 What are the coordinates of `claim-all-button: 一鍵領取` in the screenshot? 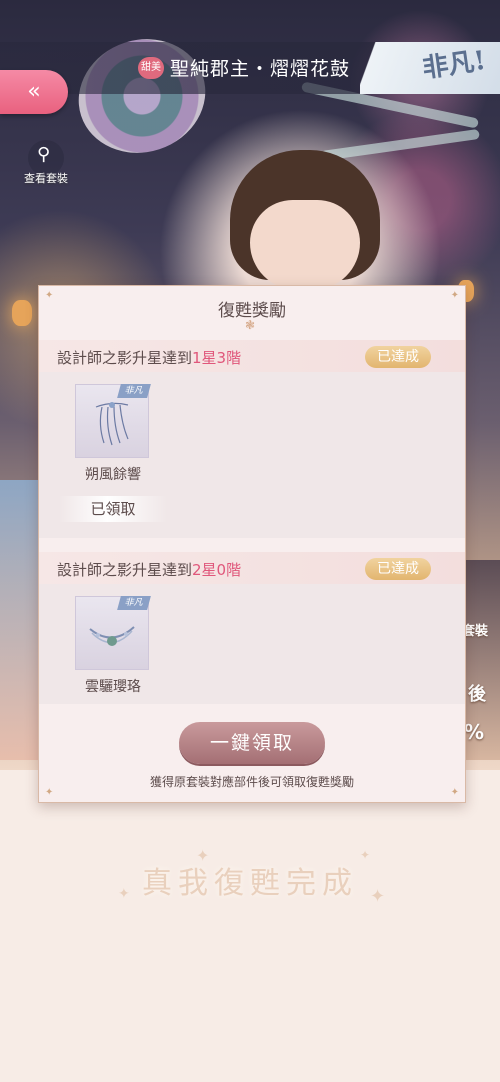 It's located at (252, 743).